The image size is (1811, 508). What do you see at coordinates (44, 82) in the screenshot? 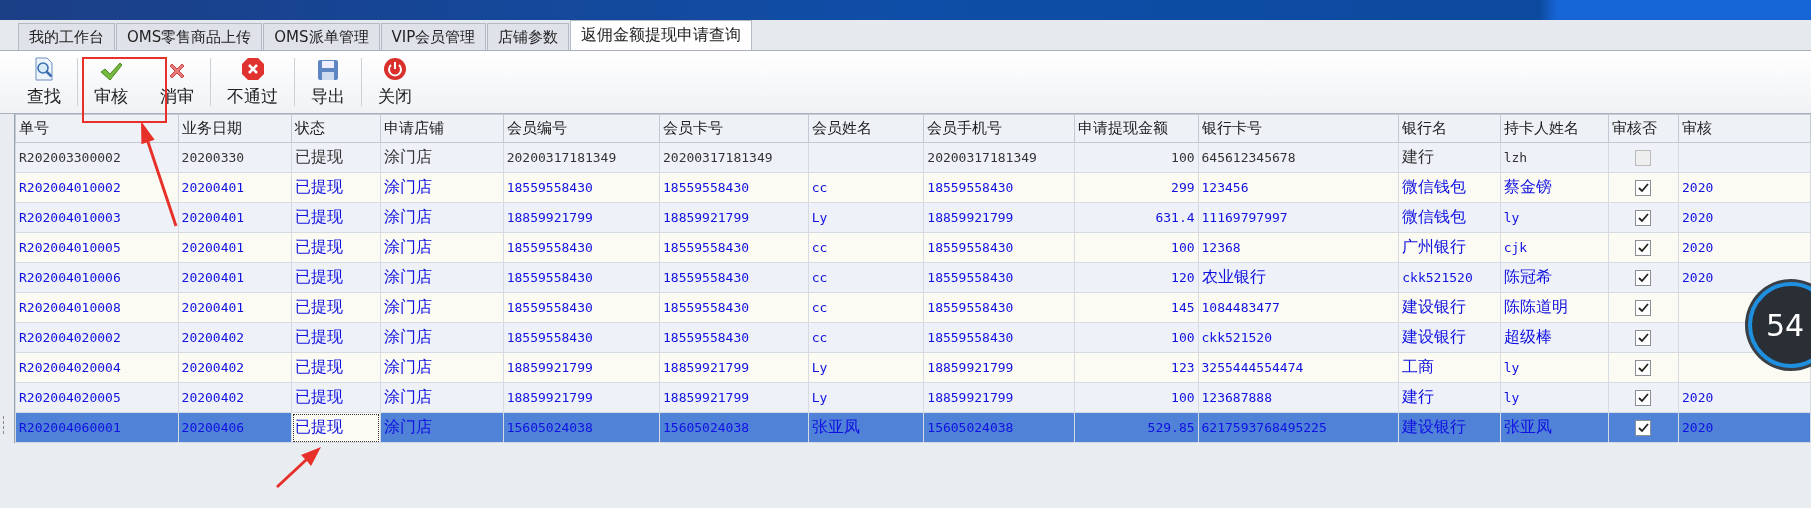
I see `toolbar-button: 查找` at bounding box center [44, 82].